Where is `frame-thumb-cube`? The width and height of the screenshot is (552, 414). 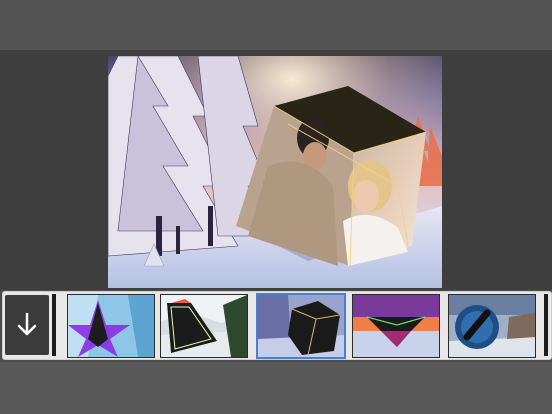
frame-thumb-cube is located at coordinates (301, 326).